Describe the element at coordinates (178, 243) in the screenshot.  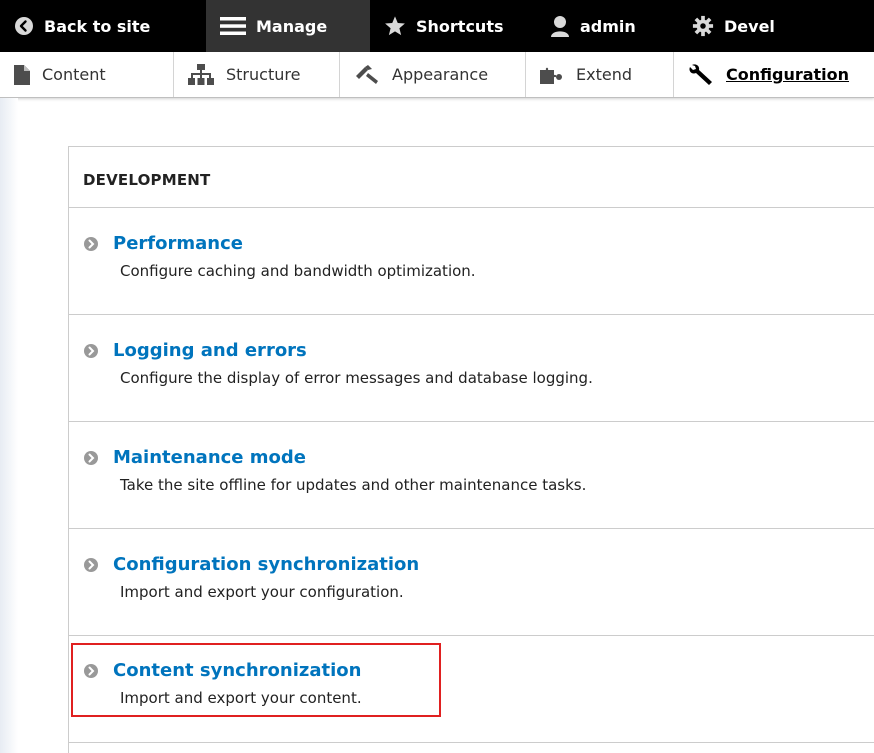
I see `performance-link: Performance` at that location.